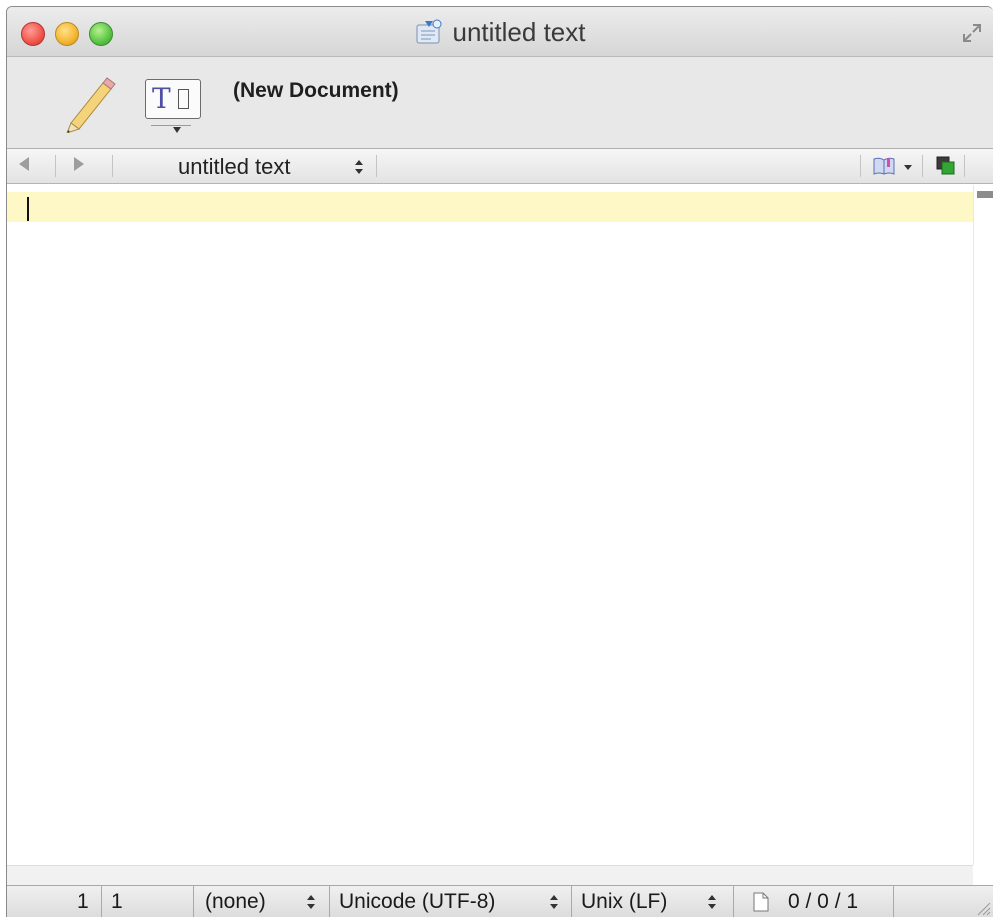 The image size is (993, 917). What do you see at coordinates (712, 902) in the screenshot?
I see `line-endings-stepper-icon` at bounding box center [712, 902].